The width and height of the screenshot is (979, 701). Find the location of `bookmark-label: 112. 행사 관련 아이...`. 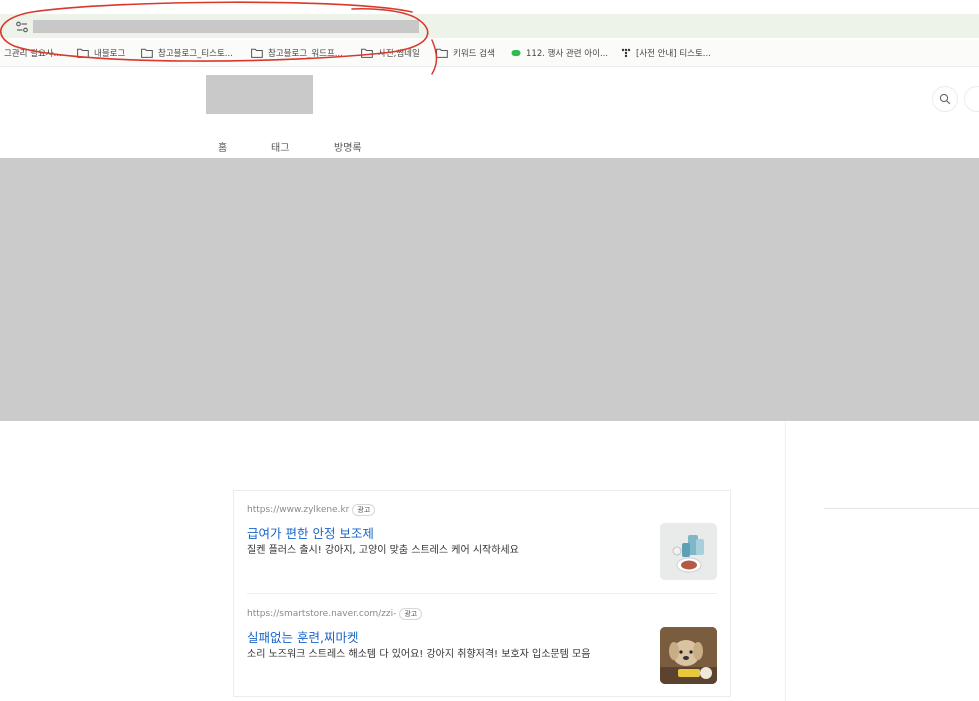

bookmark-label: 112. 행사 관련 아이... is located at coordinates (567, 54).